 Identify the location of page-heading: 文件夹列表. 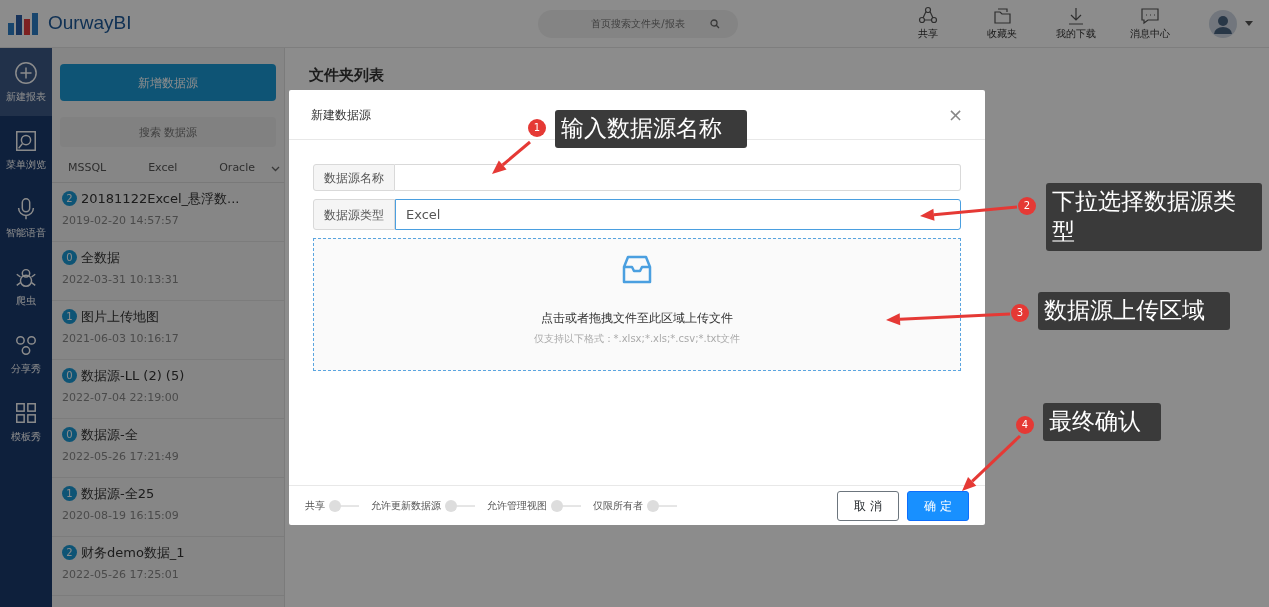
(347, 75).